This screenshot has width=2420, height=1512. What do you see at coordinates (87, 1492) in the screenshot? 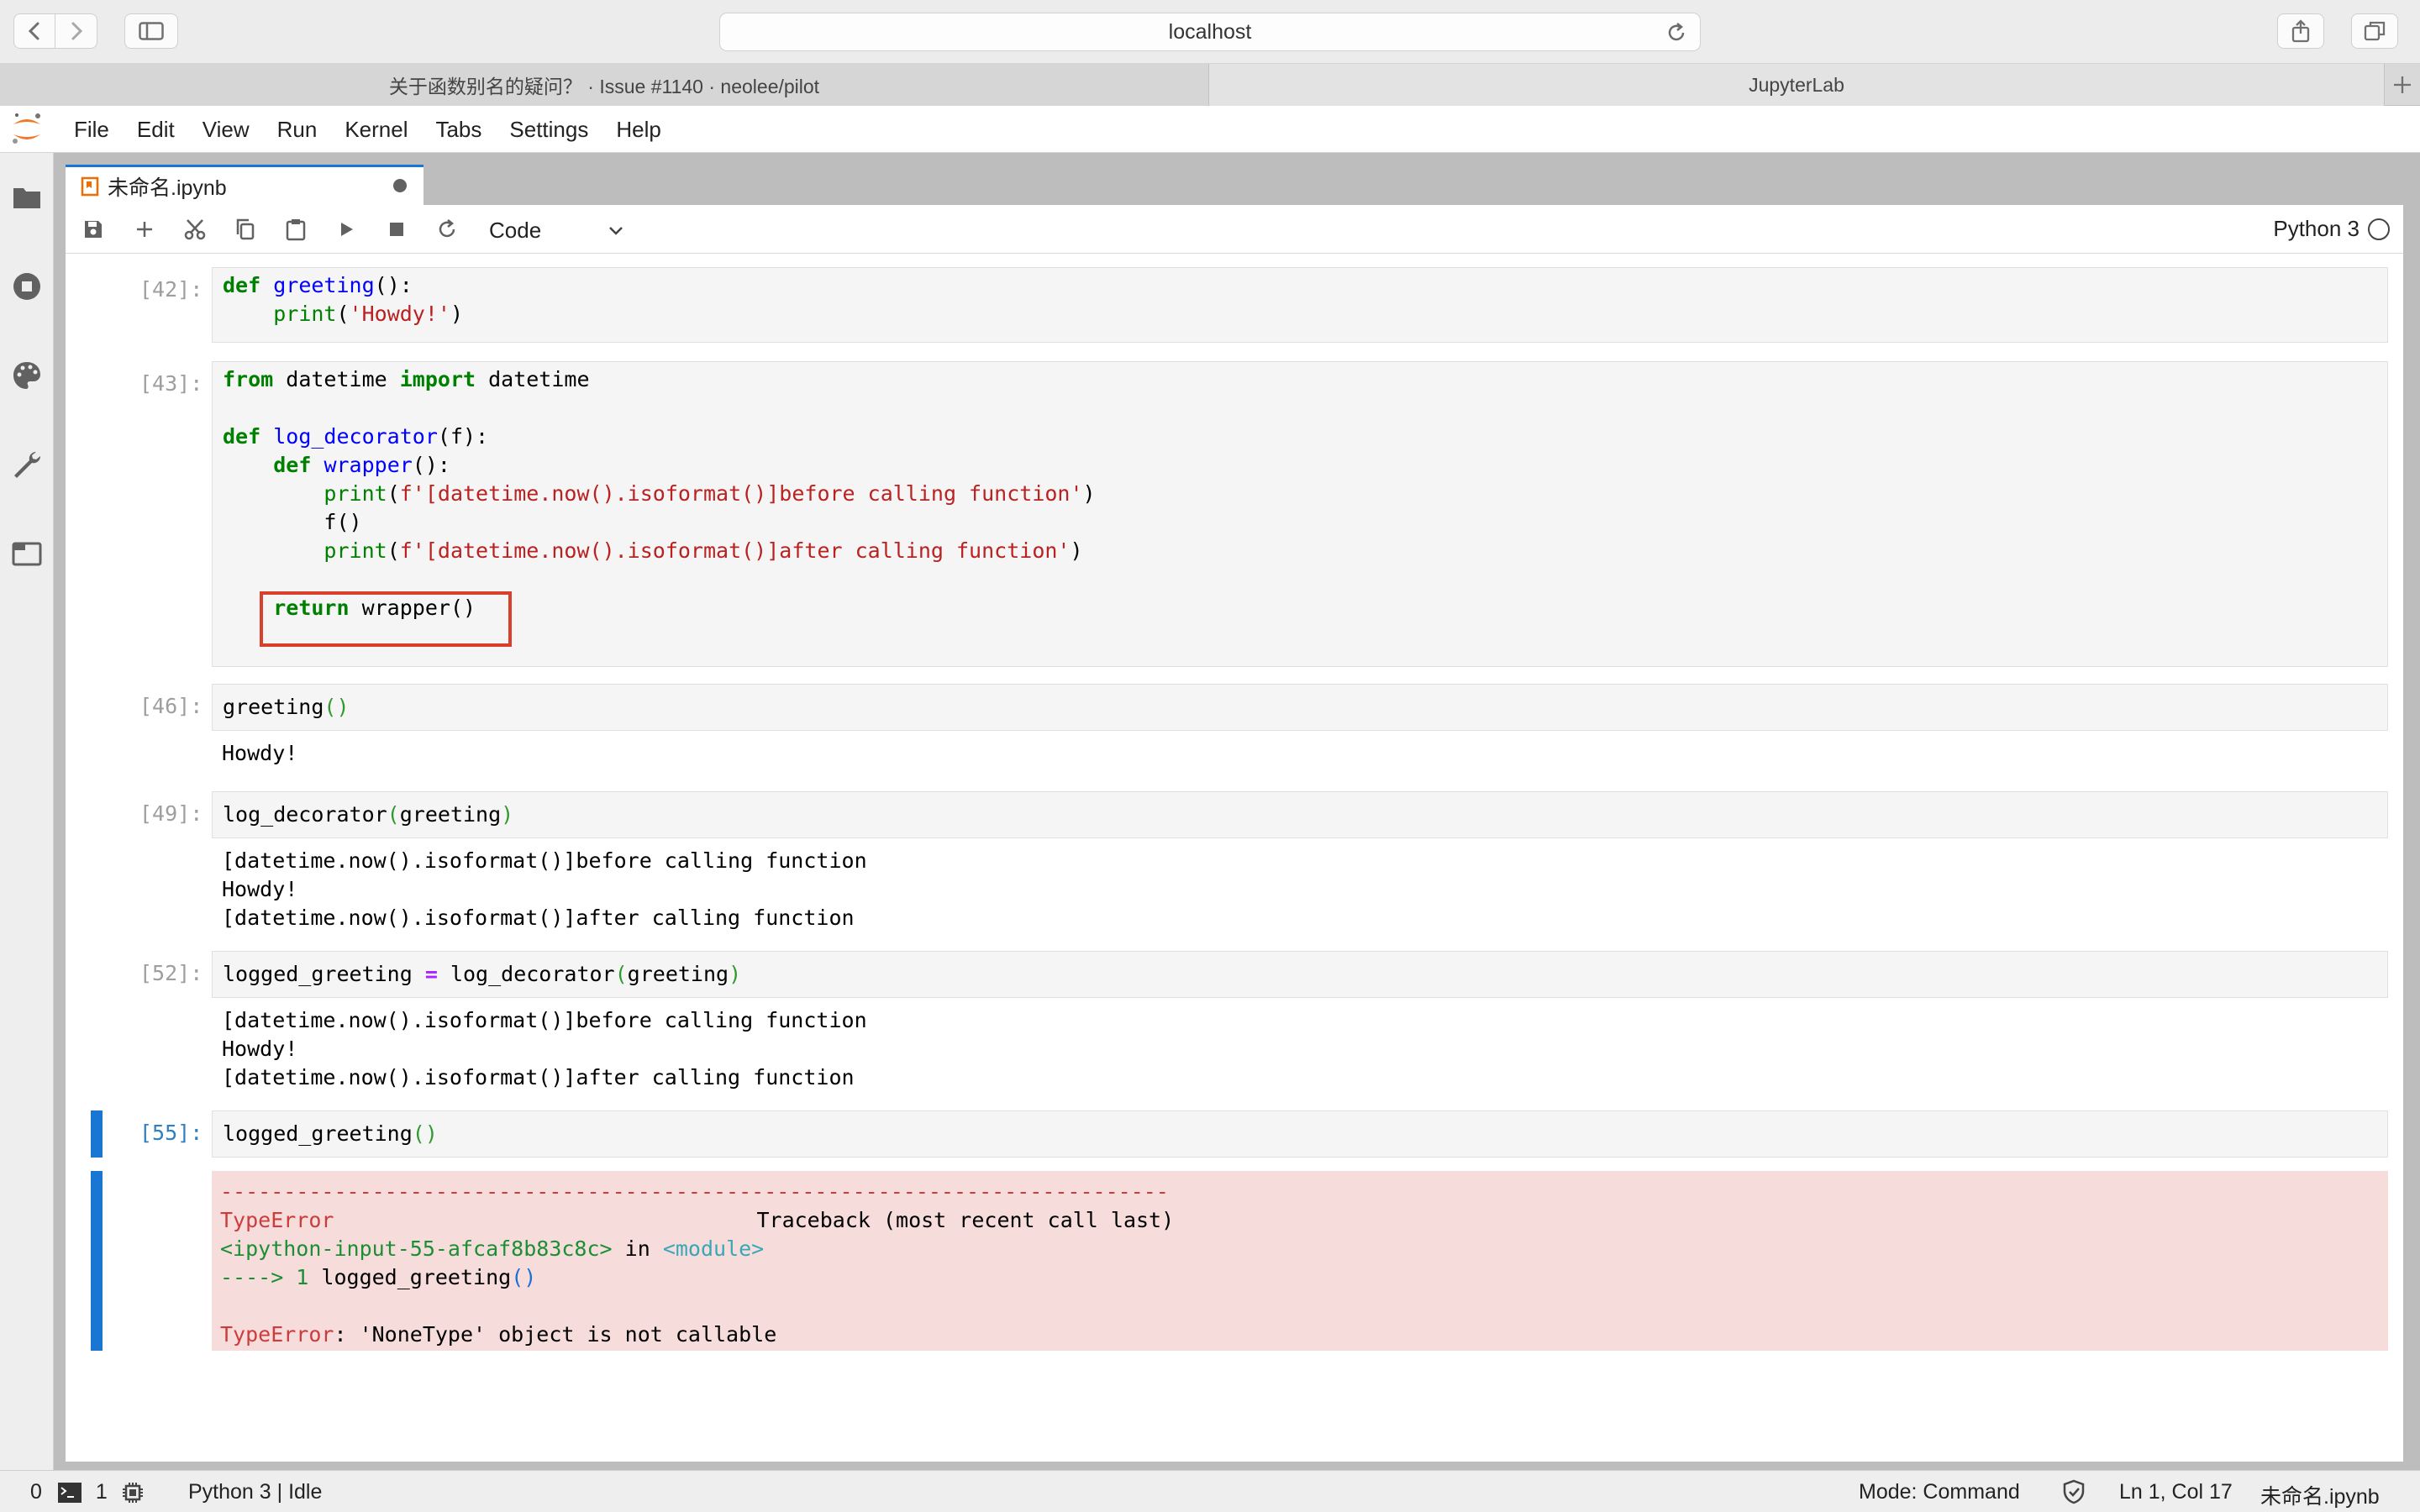
I see `terminal-count: 0 1` at bounding box center [87, 1492].